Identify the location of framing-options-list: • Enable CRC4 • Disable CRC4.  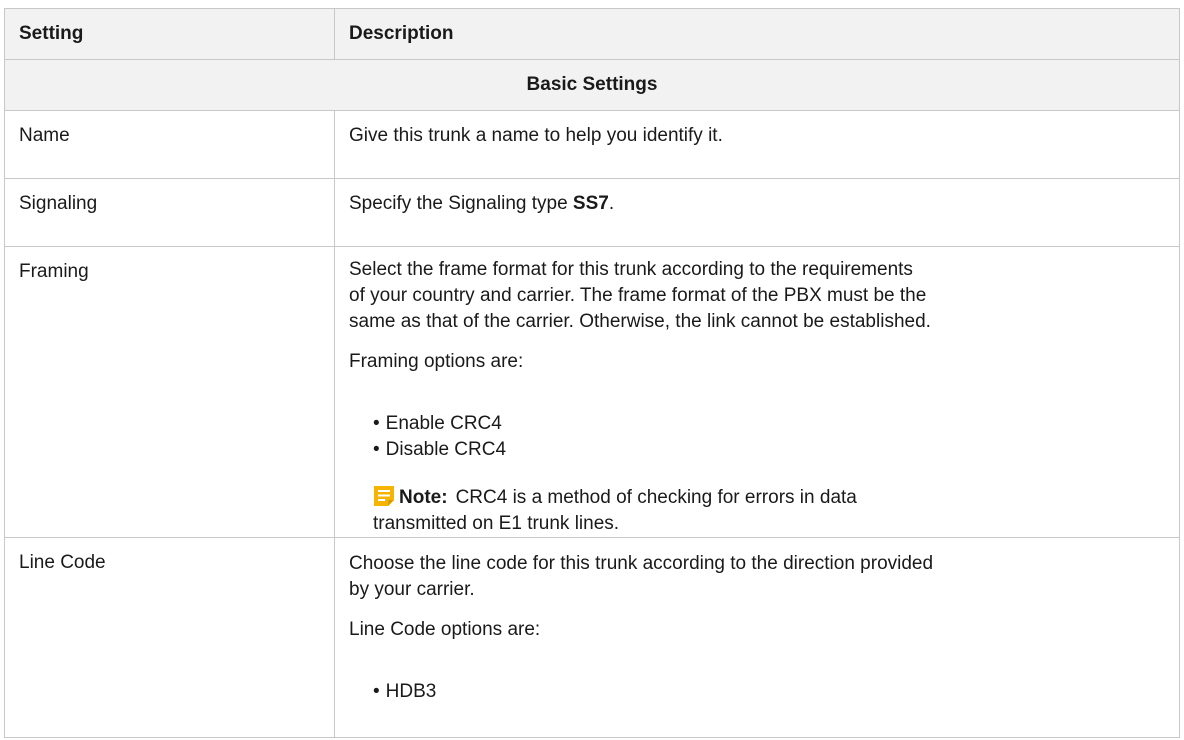
(757, 437).